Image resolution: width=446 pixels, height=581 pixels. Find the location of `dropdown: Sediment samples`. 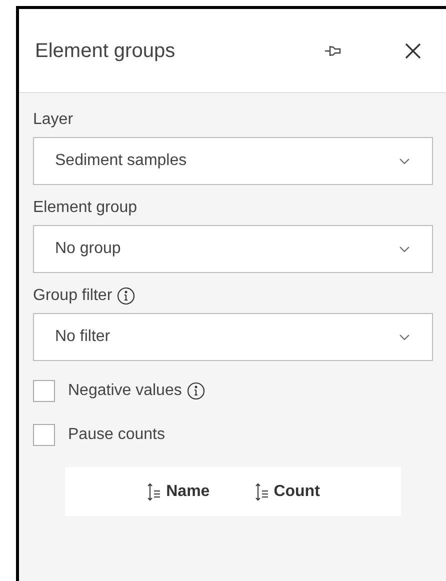

dropdown: Sediment samples is located at coordinates (233, 161).